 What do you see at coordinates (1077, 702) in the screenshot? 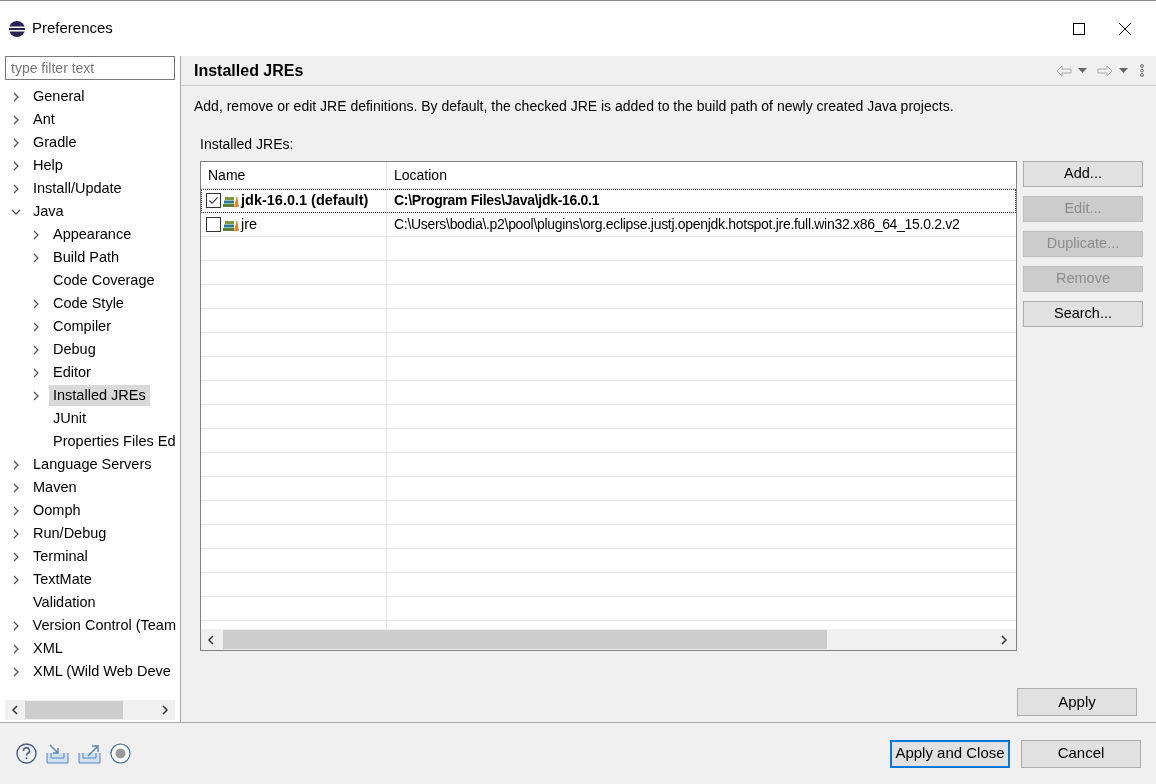
I see `apply-button: Apply` at bounding box center [1077, 702].